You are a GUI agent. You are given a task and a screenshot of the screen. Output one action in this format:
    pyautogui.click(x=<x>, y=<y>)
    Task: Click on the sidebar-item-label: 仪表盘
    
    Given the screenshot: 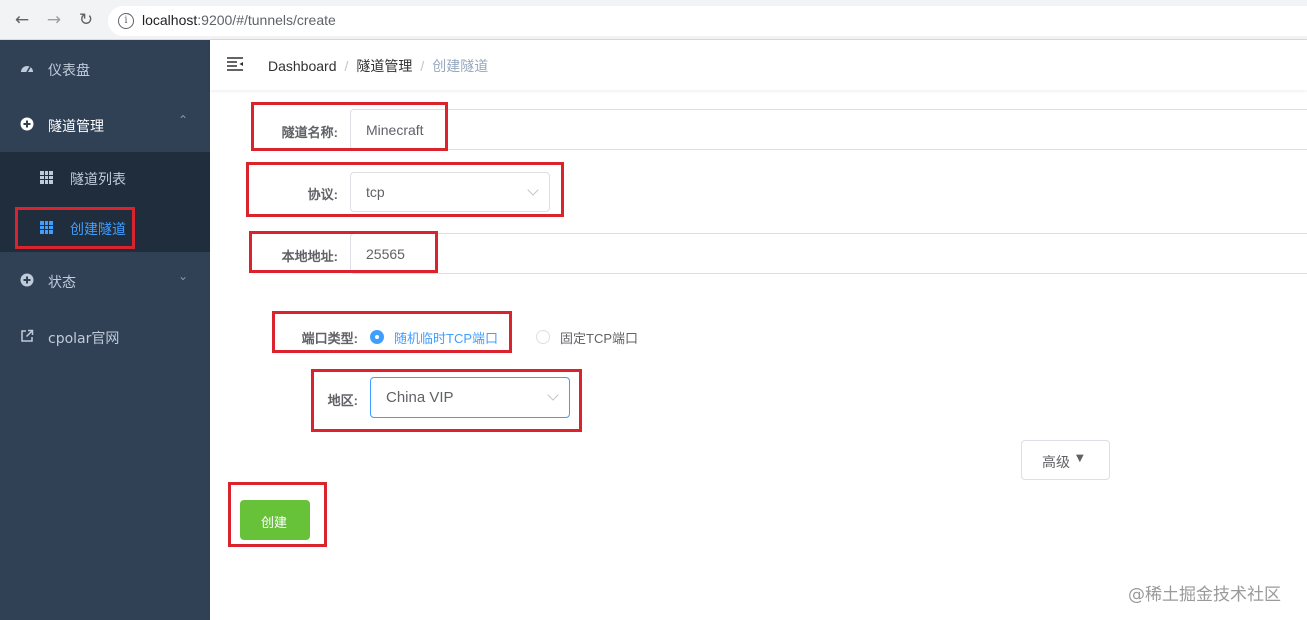 What is the action you would take?
    pyautogui.click(x=69, y=71)
    